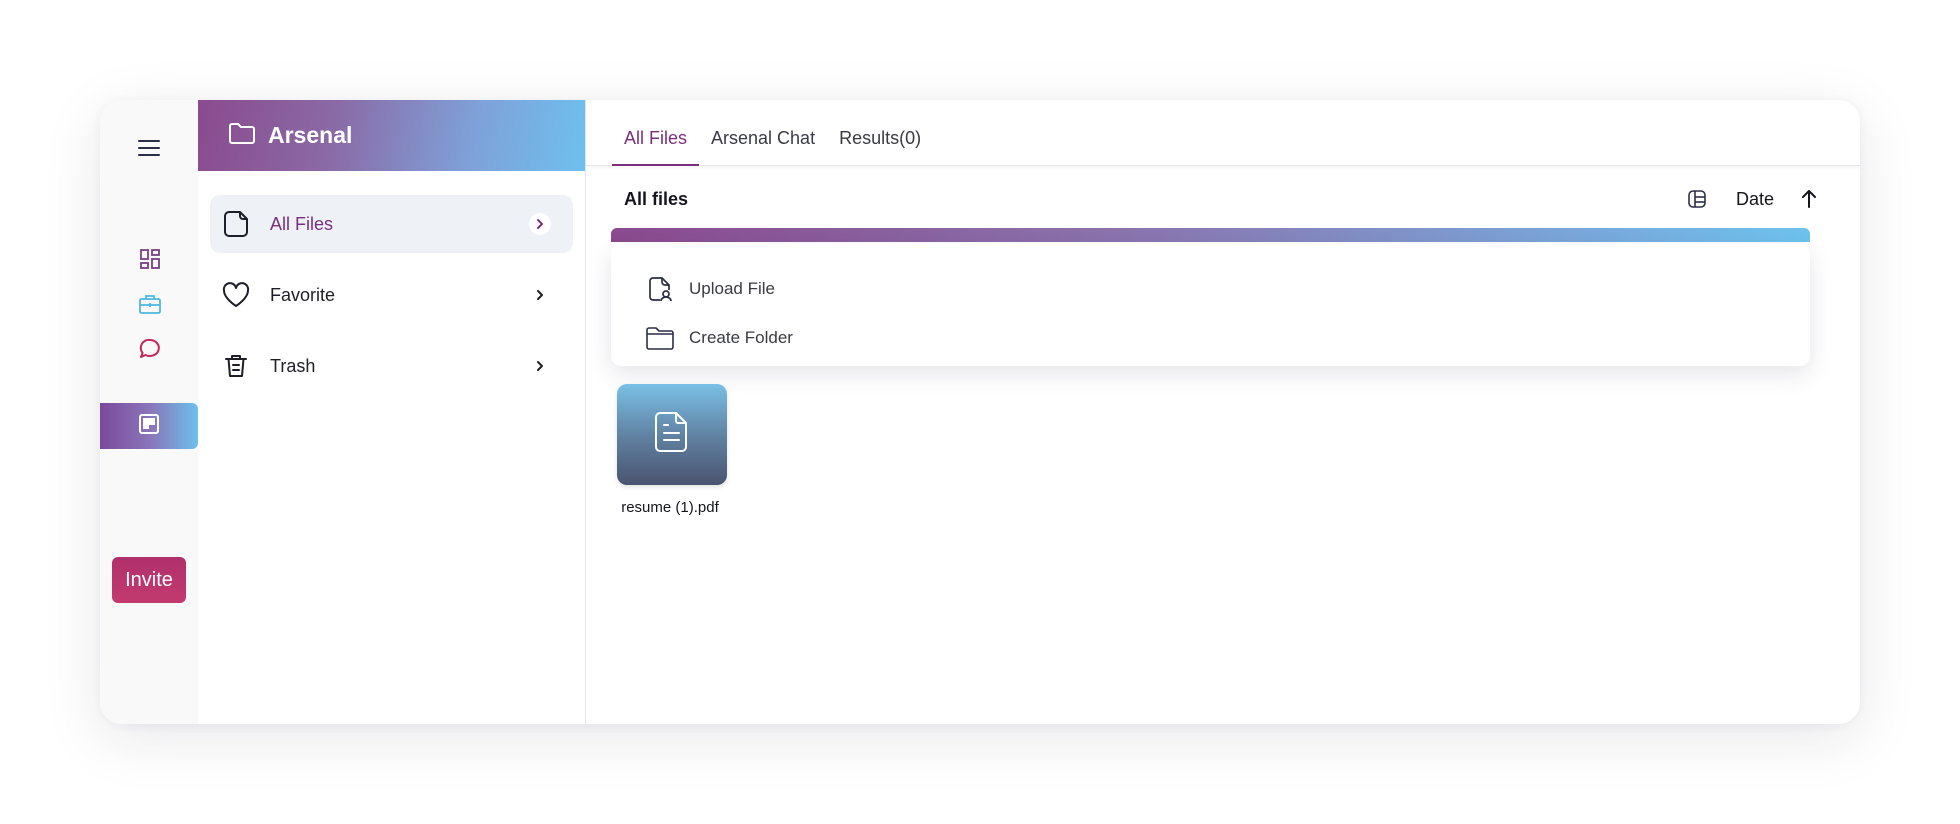 The height and width of the screenshot is (824, 1960). I want to click on create-folder-option: Create Folder, so click(1210, 337).